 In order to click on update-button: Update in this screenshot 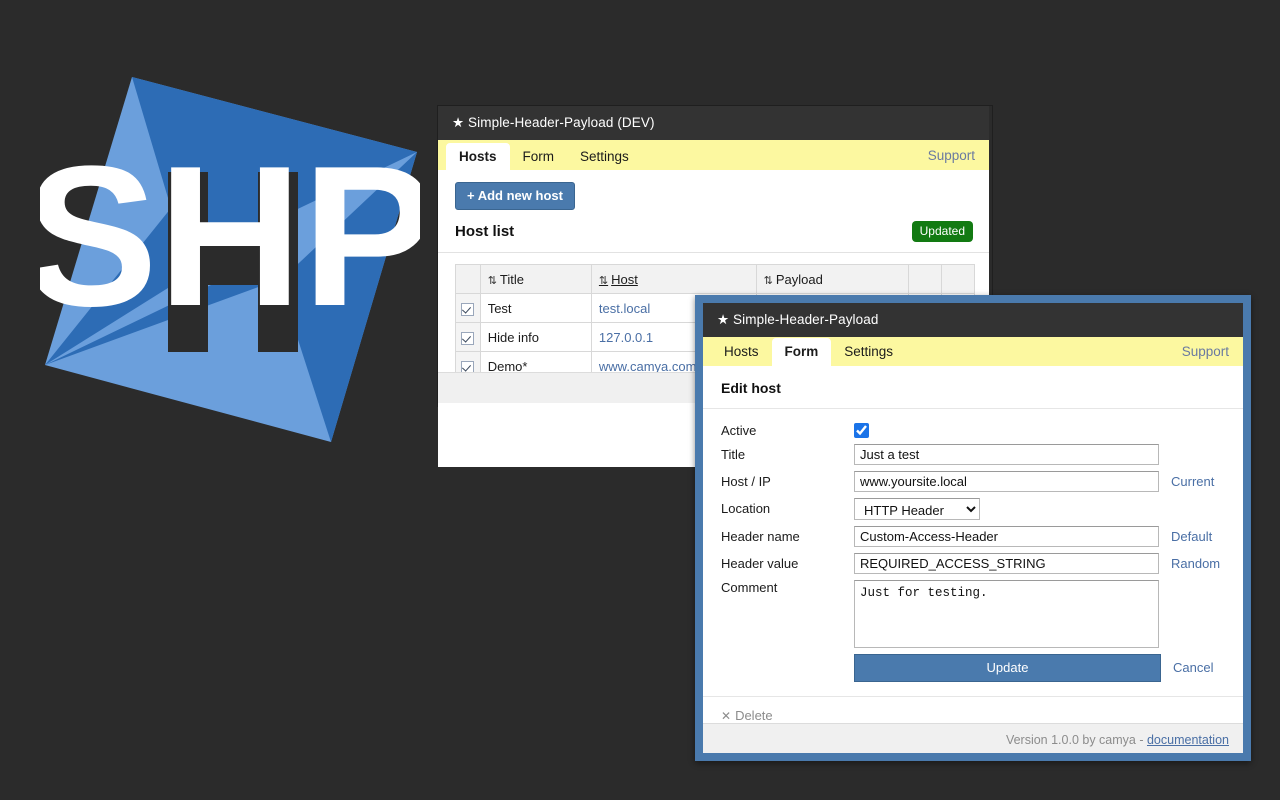, I will do `click(1007, 667)`.